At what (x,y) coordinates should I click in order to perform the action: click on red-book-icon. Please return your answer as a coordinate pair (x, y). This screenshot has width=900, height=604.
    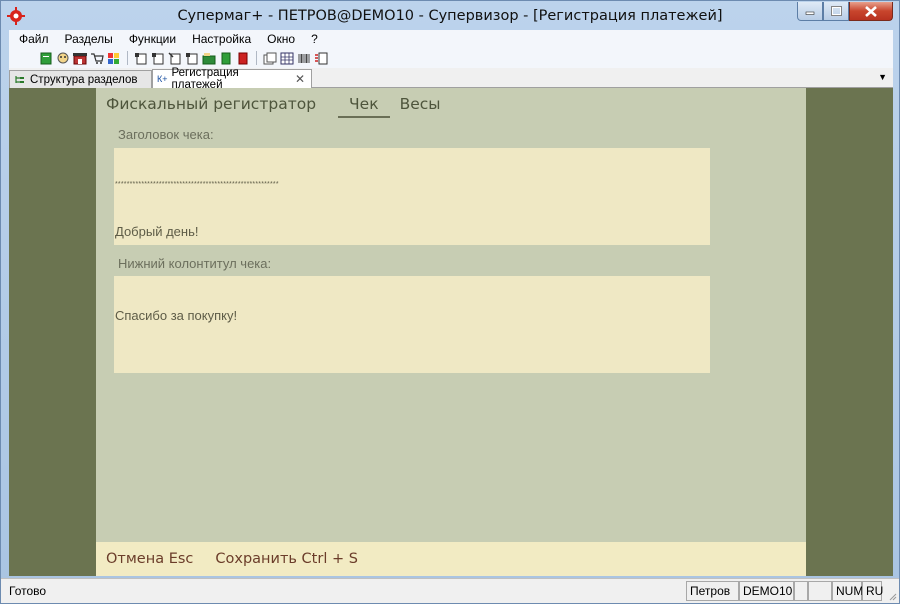
    Looking at the image, I should click on (243, 58).